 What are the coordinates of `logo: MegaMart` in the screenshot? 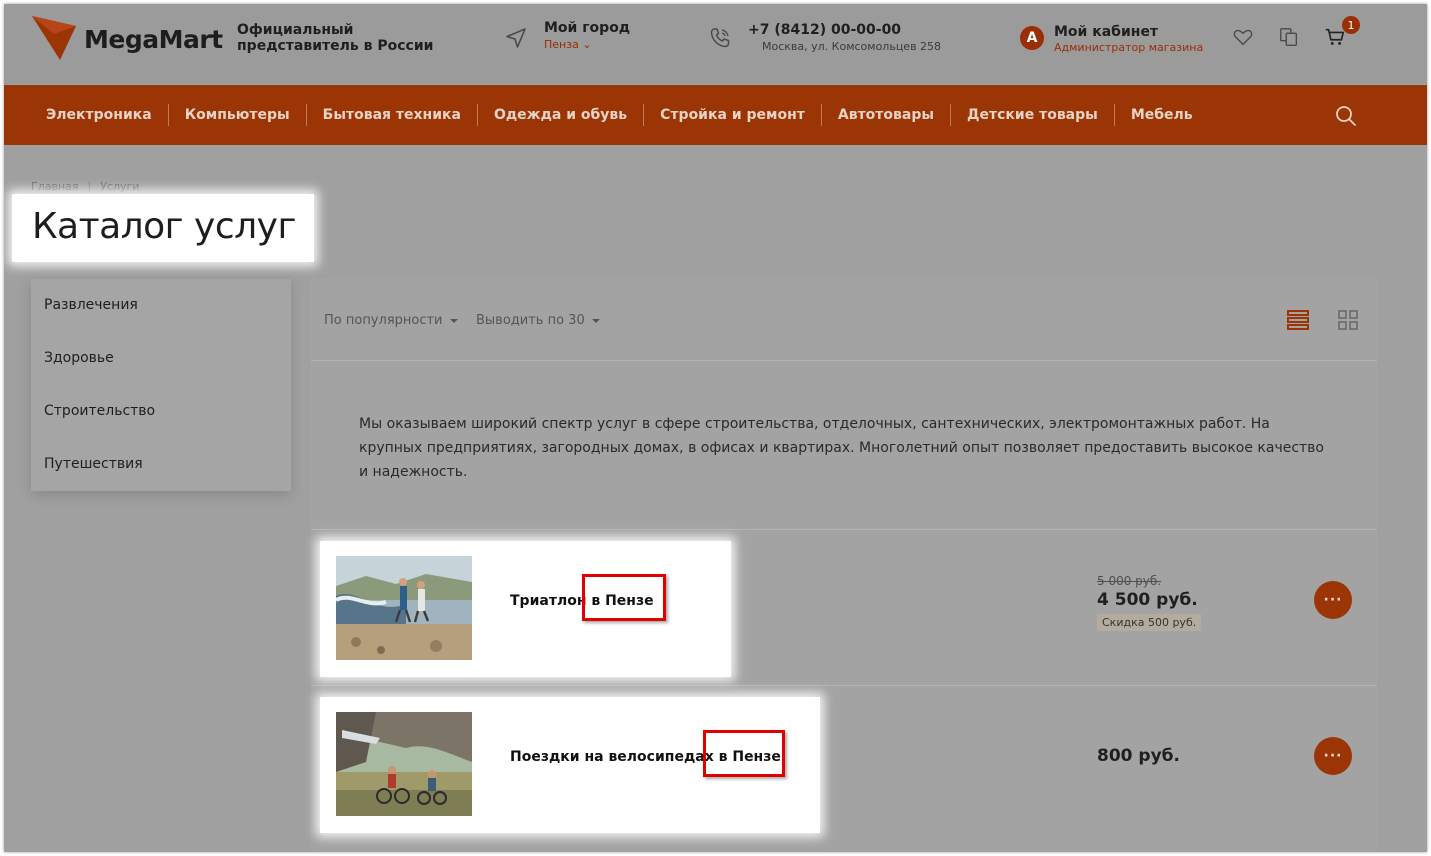 It's located at (126, 39).